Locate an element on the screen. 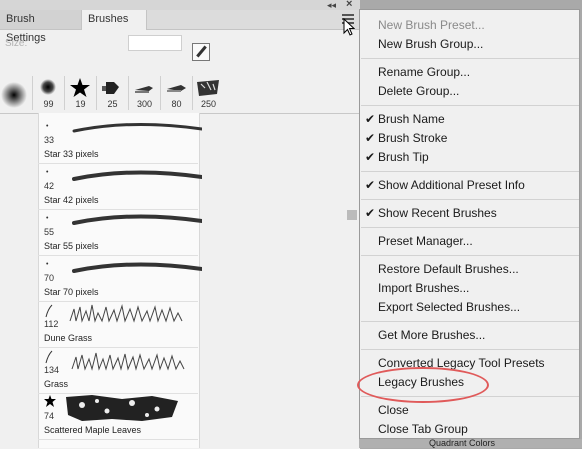 The width and height of the screenshot is (582, 449). mouse-cursor-icon is located at coordinates (349, 27).